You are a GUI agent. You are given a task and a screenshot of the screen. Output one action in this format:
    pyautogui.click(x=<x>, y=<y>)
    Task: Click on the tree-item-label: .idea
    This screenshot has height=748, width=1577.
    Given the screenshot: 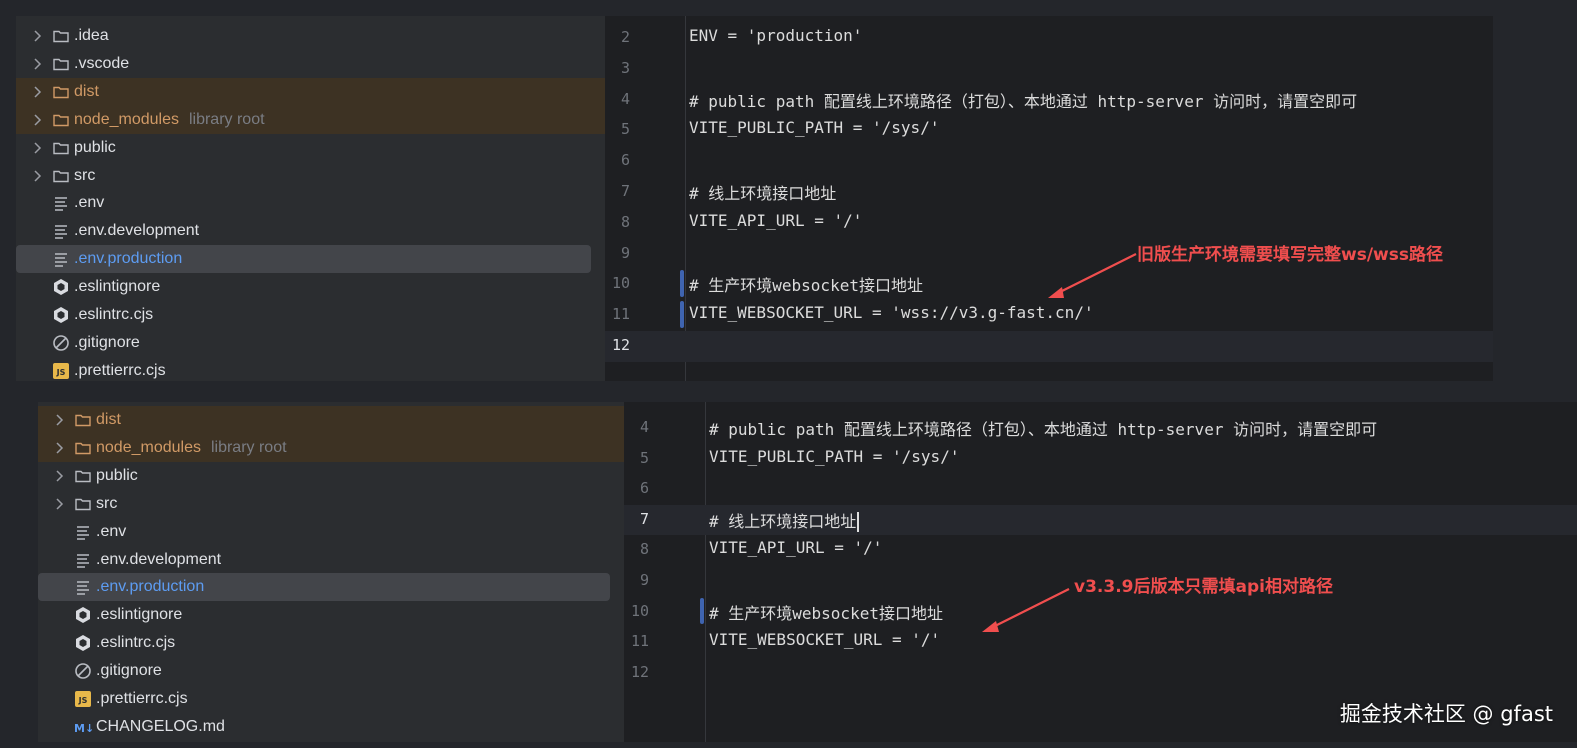 What is the action you would take?
    pyautogui.click(x=91, y=35)
    